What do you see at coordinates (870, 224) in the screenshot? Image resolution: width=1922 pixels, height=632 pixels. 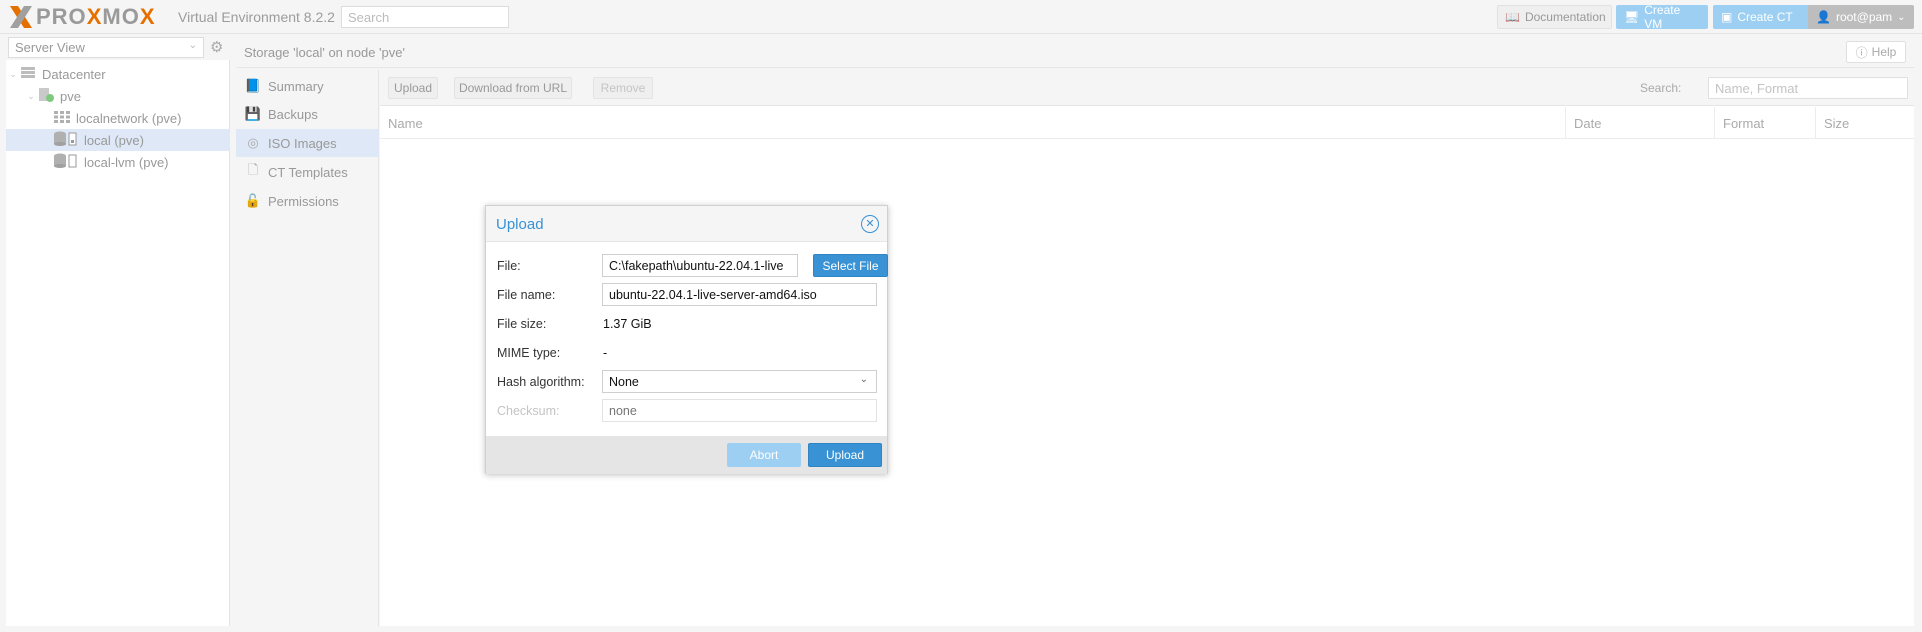 I see `close-icon: ✕` at bounding box center [870, 224].